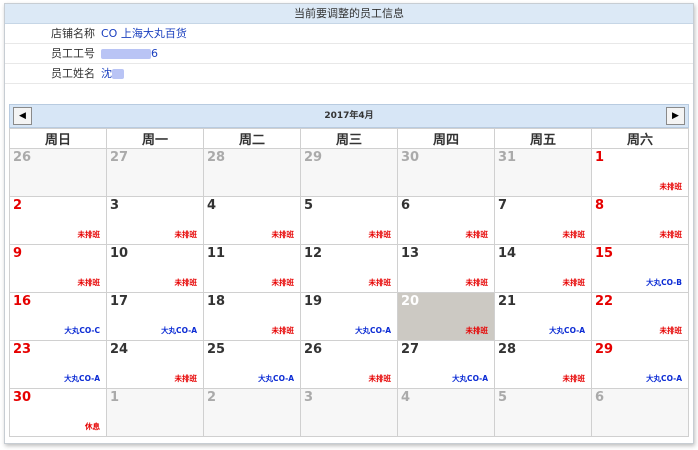 The image size is (698, 450). Describe the element at coordinates (446, 364) in the screenshot. I see `calendar-day-cell: 27 大丸CO-A` at that location.